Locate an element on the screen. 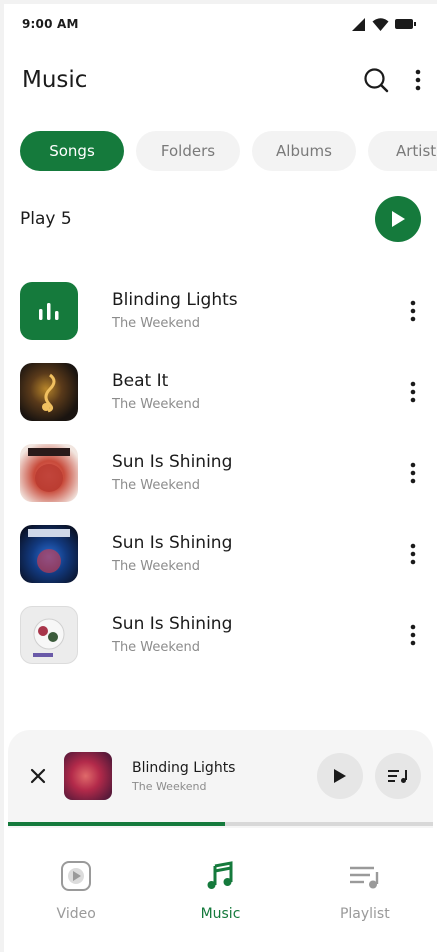  chip-artist: Artist is located at coordinates (402, 151).